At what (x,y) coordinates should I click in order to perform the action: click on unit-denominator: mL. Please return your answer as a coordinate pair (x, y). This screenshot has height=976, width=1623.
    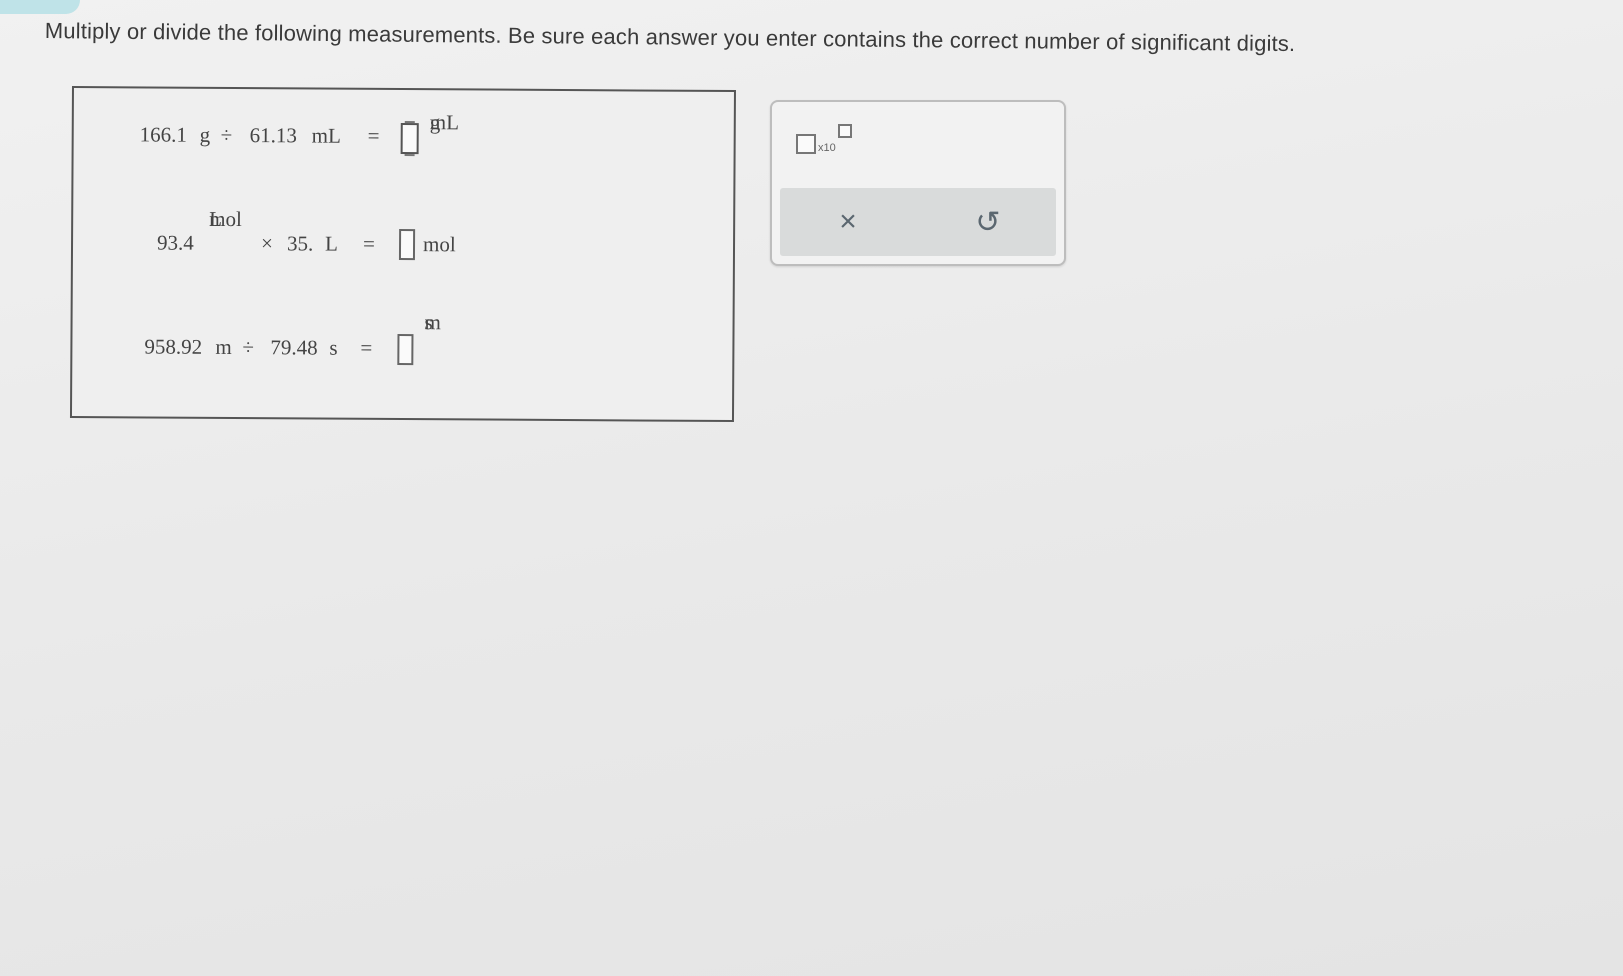
    Looking at the image, I should click on (444, 122).